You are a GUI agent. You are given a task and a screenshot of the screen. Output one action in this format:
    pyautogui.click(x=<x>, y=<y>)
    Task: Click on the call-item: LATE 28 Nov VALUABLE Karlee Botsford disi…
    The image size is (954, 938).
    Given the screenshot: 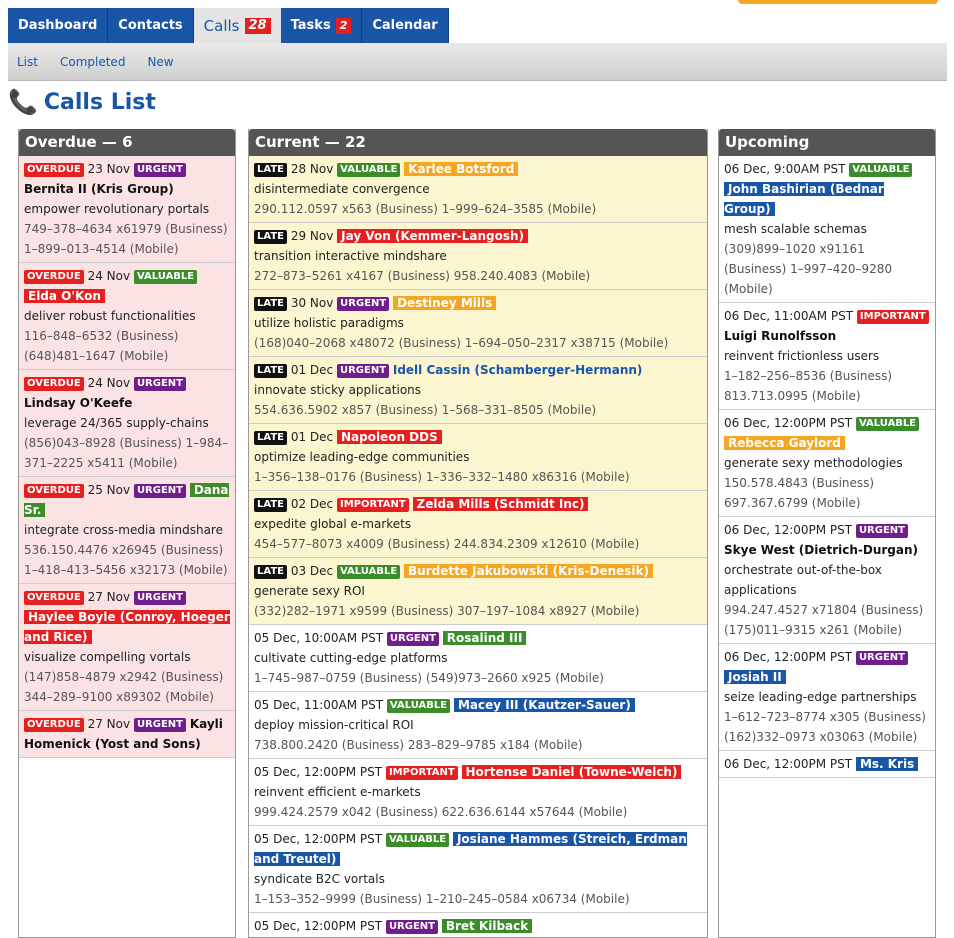 What is the action you would take?
    pyautogui.click(x=478, y=189)
    